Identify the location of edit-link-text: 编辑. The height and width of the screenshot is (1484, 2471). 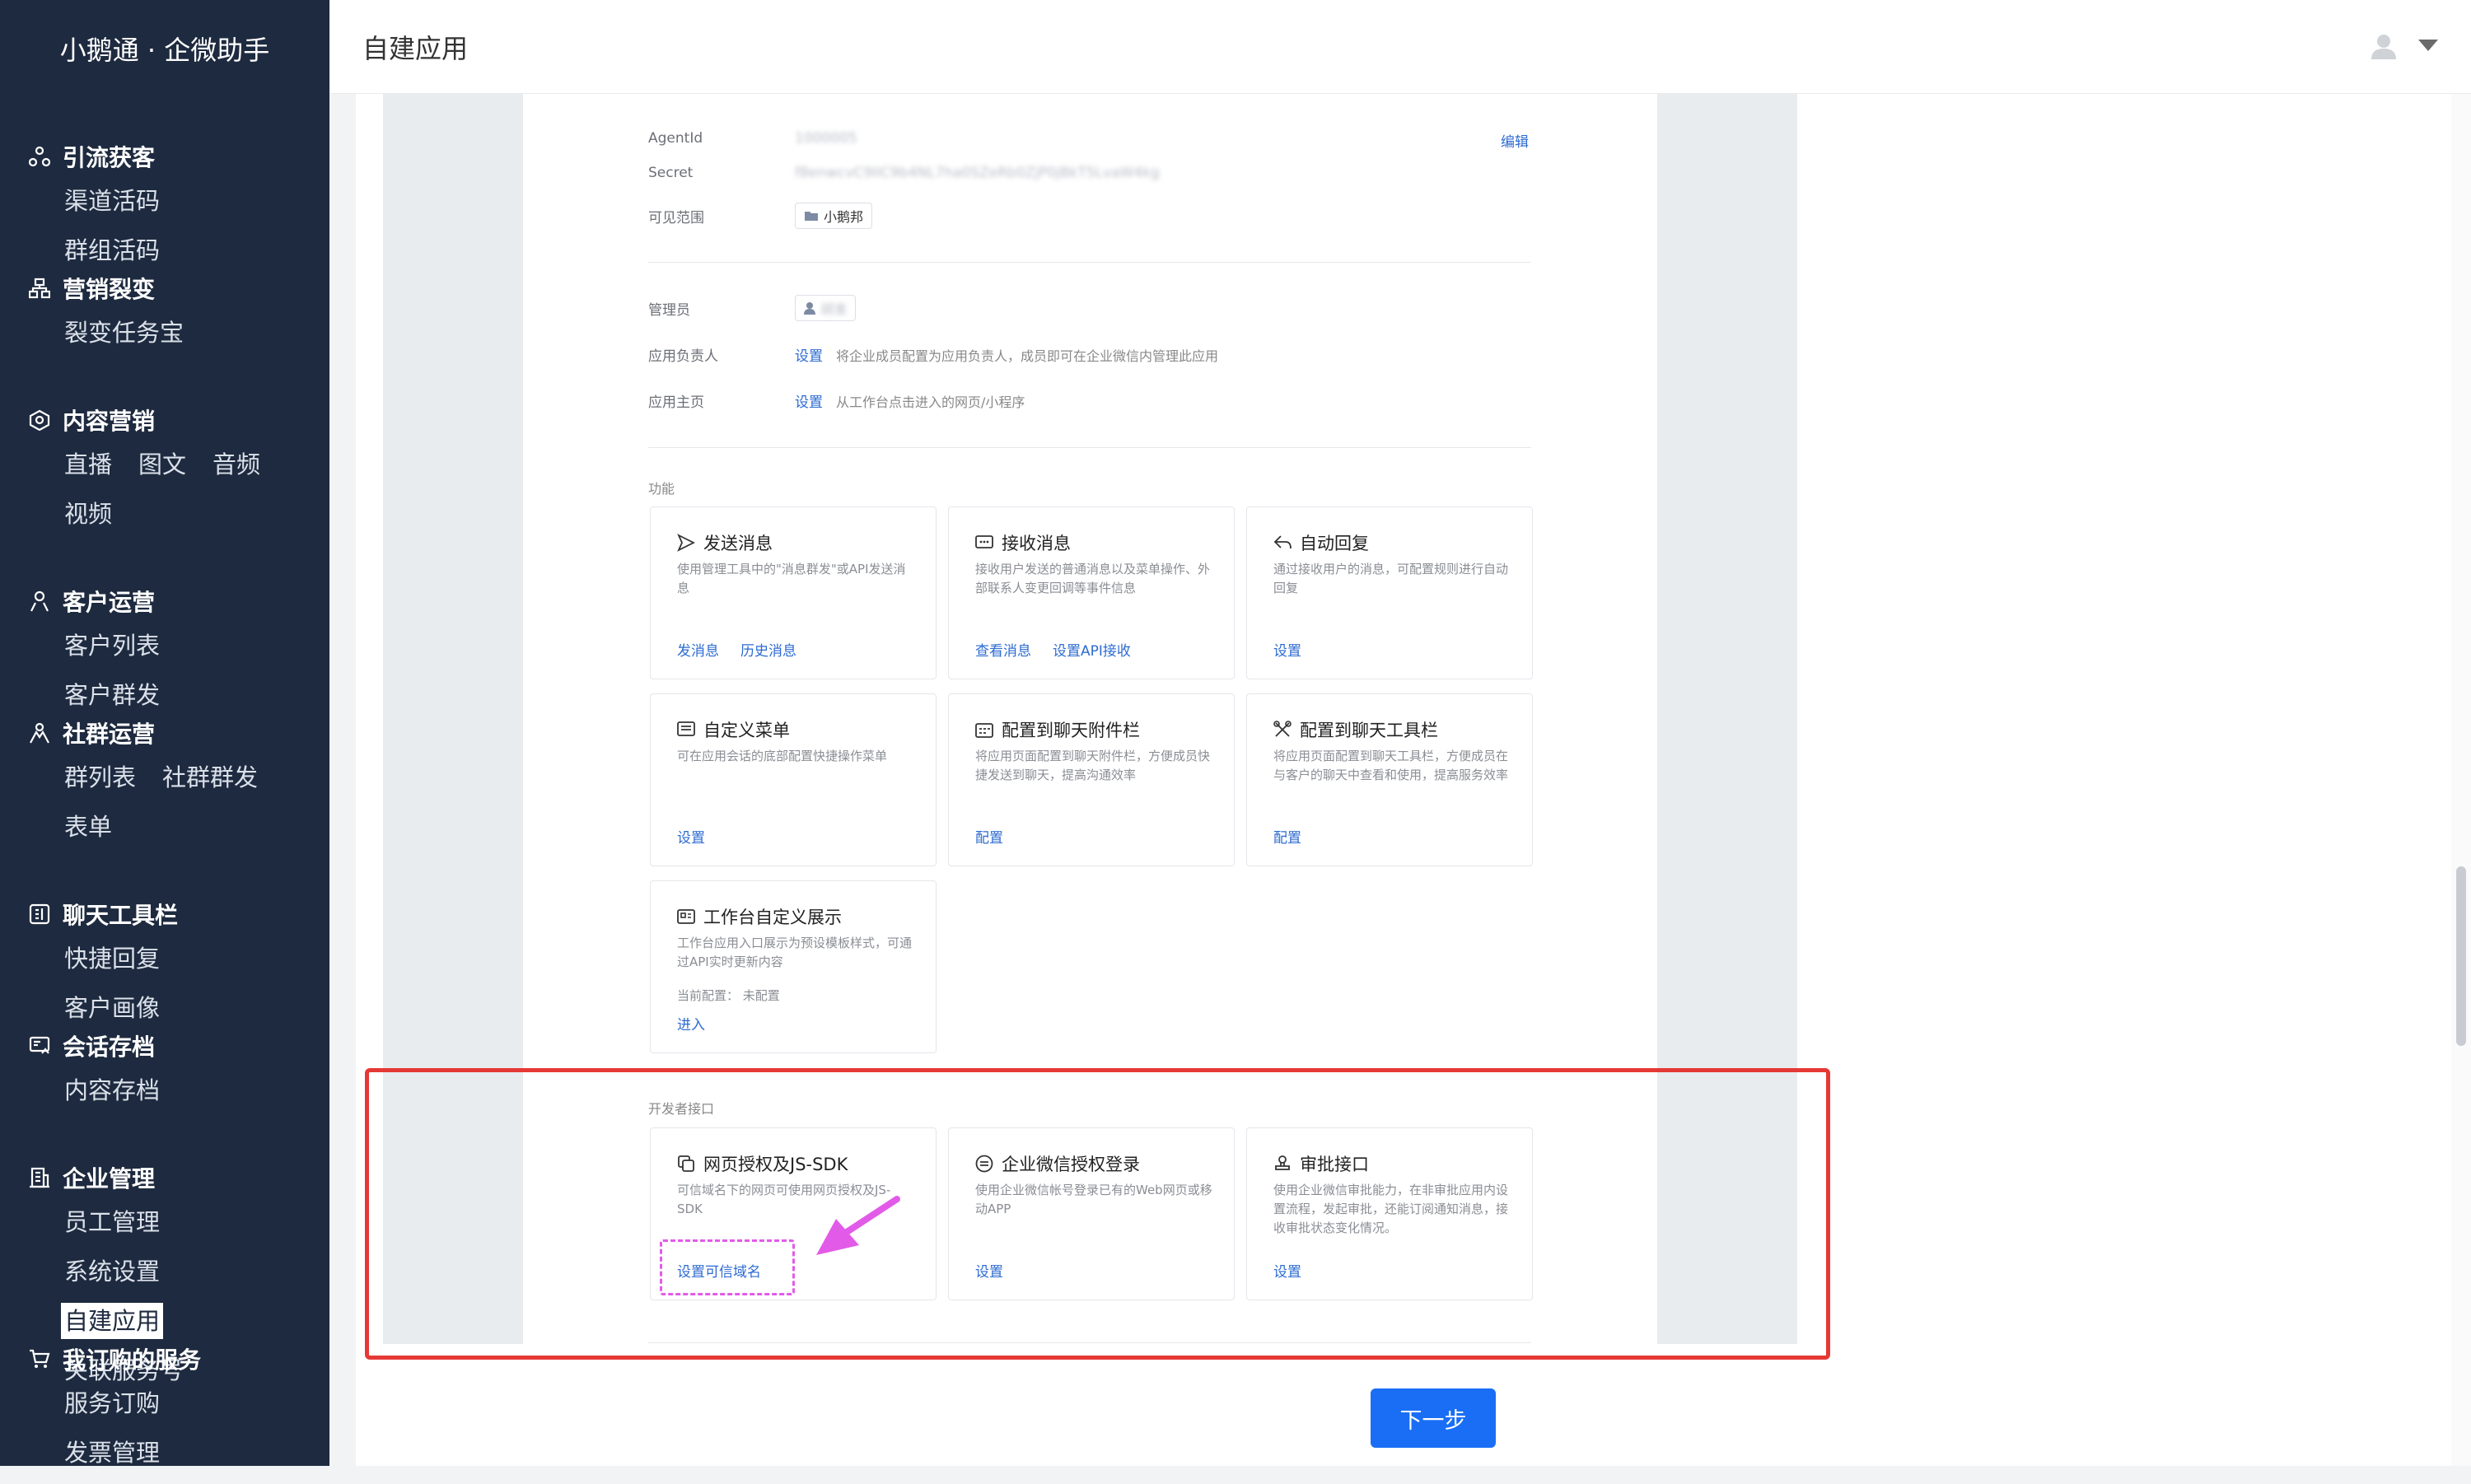
(1515, 140).